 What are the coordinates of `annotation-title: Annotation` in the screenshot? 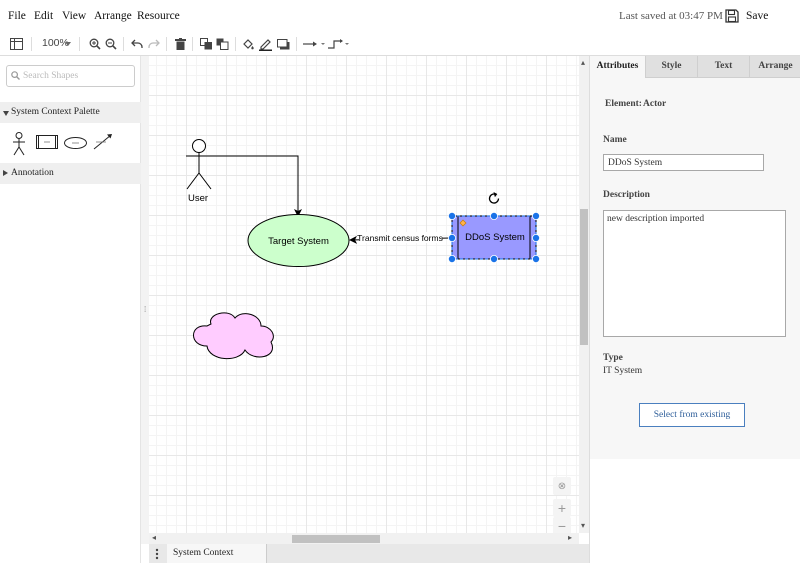 It's located at (32, 173).